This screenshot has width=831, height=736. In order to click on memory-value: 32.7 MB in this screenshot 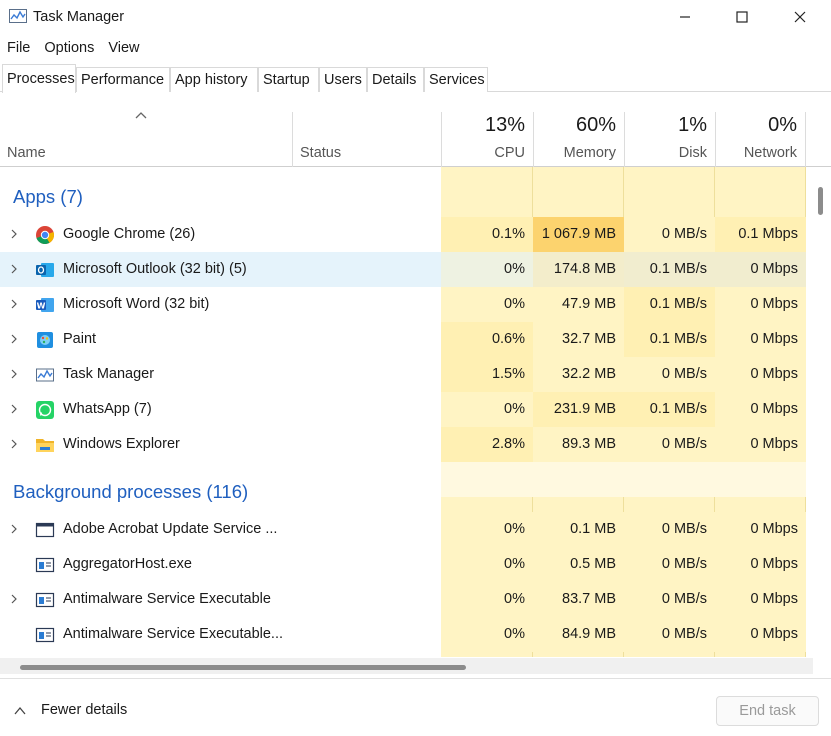, I will do `click(589, 339)`.